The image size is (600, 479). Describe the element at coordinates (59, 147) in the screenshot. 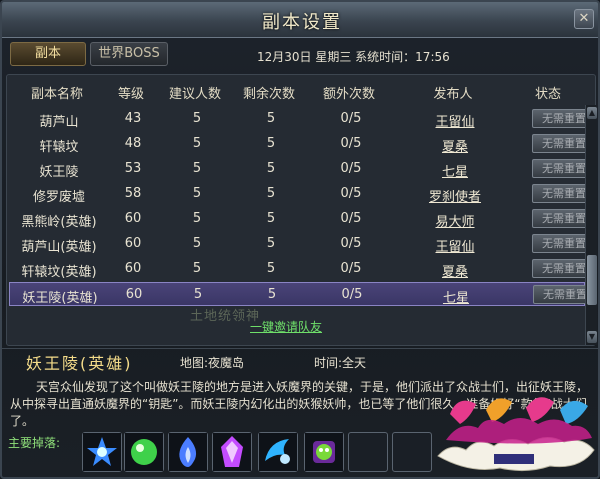

I see `cell-dungeon-name: 轩辕坟` at that location.